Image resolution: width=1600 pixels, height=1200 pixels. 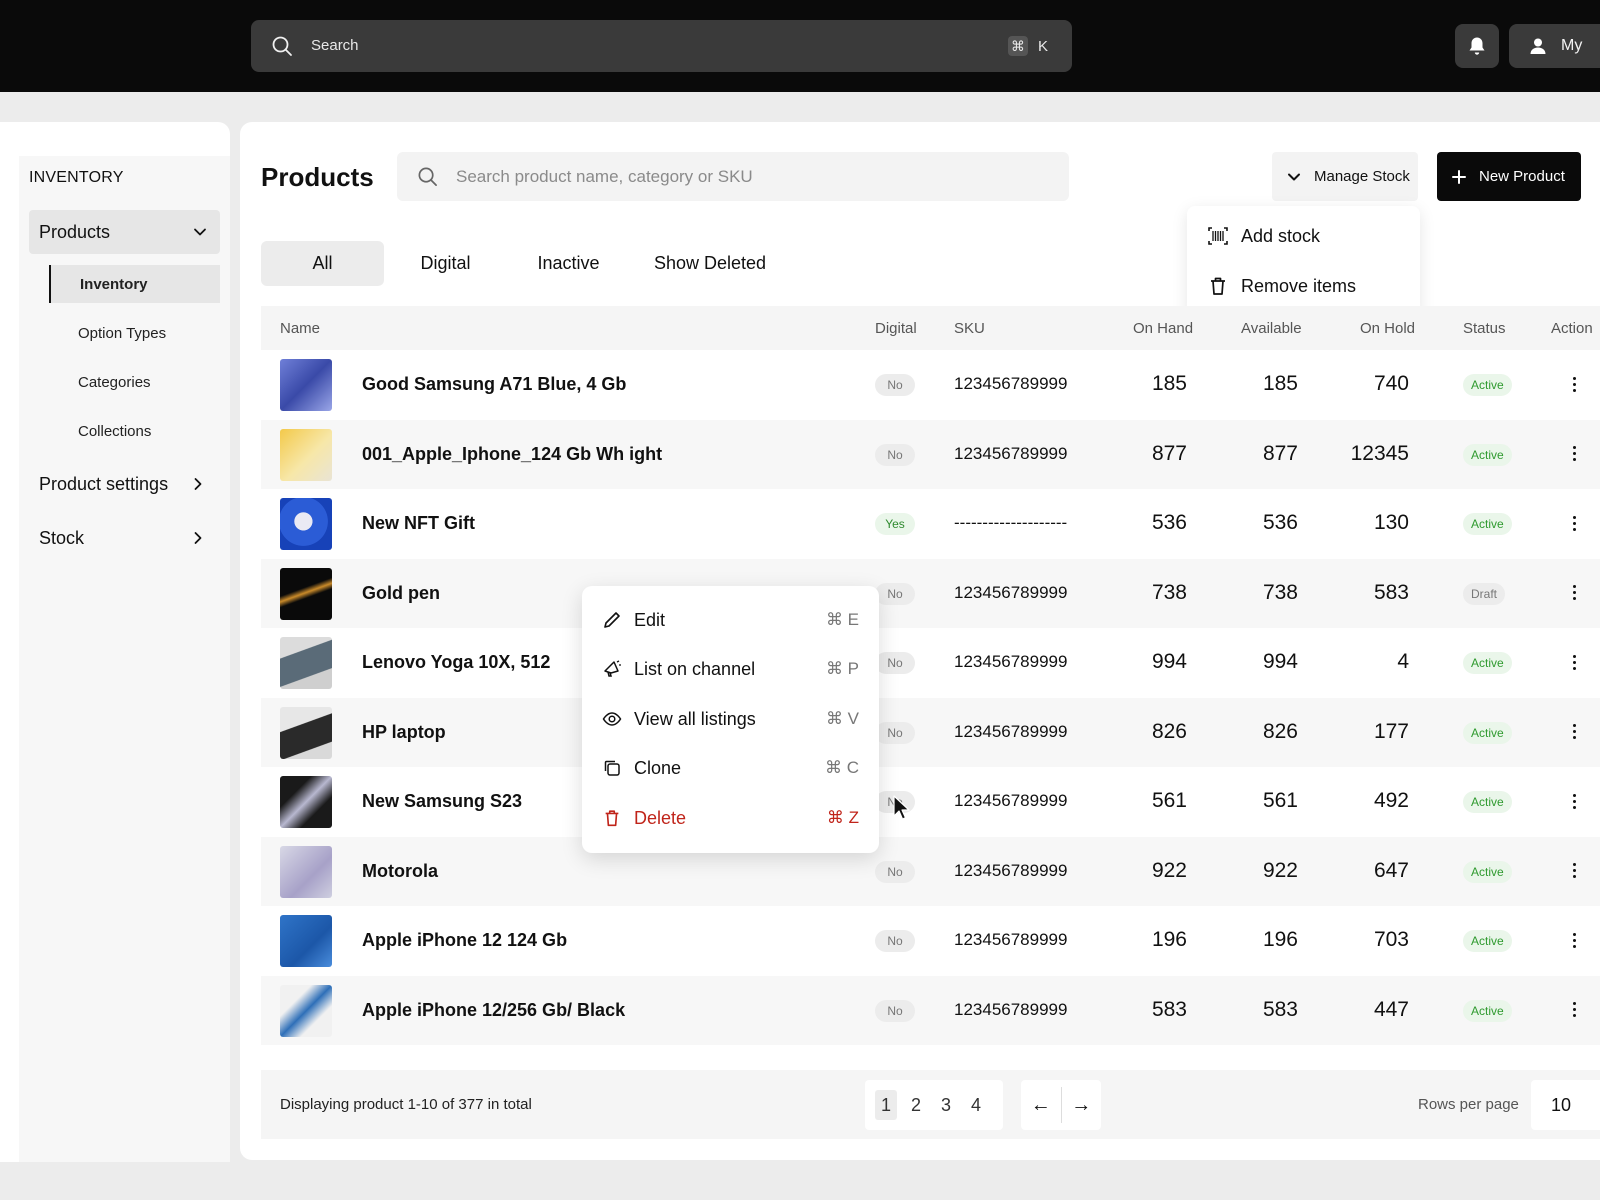 What do you see at coordinates (1565, 1105) in the screenshot?
I see `rows-per-page-select: 10` at bounding box center [1565, 1105].